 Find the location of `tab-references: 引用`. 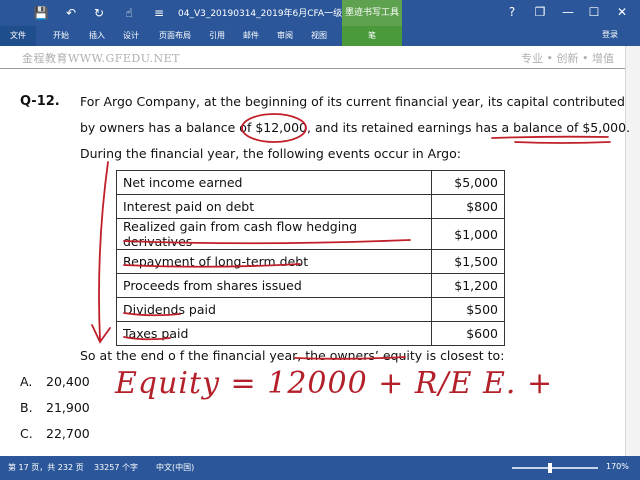

tab-references: 引用 is located at coordinates (217, 36).